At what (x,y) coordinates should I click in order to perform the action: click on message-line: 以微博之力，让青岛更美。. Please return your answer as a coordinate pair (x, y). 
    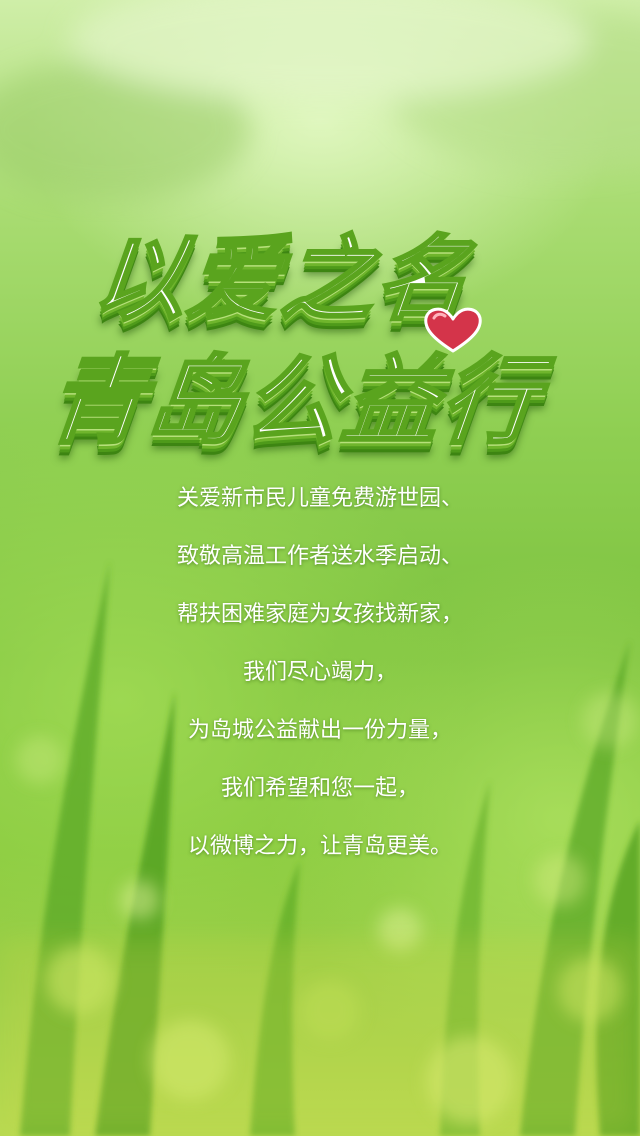
    Looking at the image, I should click on (319, 846).